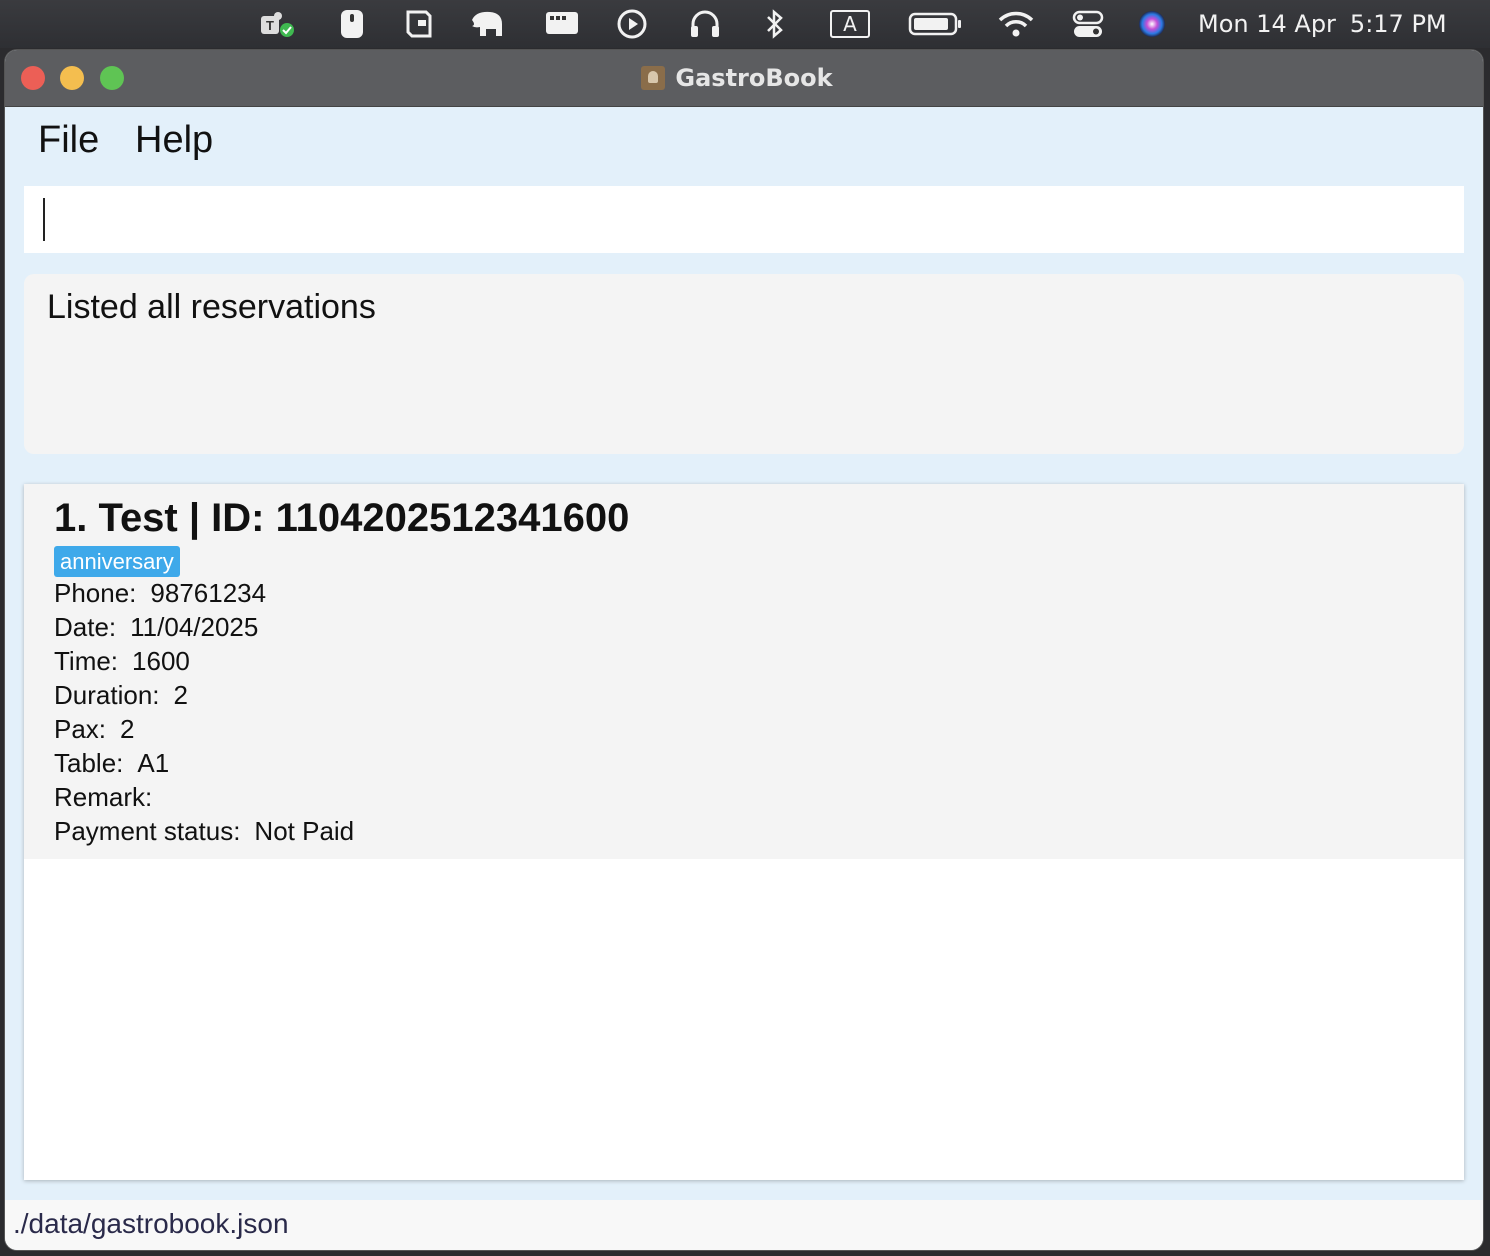  I want to click on field-payment-status: Payment status: Not Paid, so click(204, 831).